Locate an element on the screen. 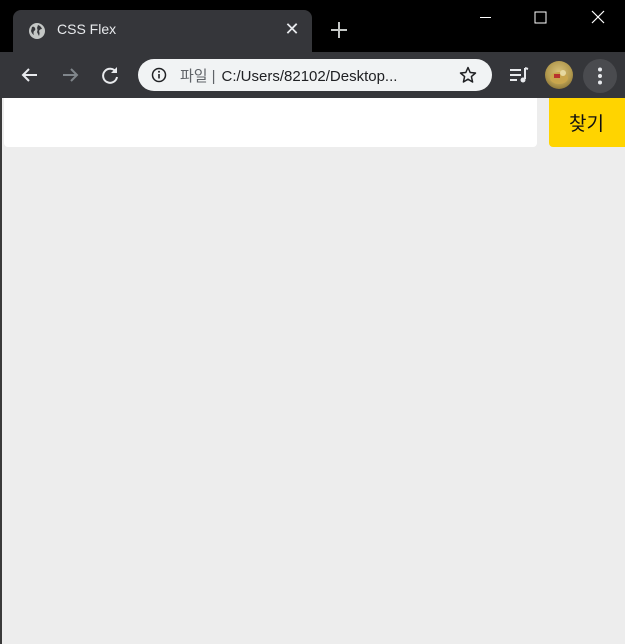 The width and height of the screenshot is (625, 644). media-button is located at coordinates (519, 75).